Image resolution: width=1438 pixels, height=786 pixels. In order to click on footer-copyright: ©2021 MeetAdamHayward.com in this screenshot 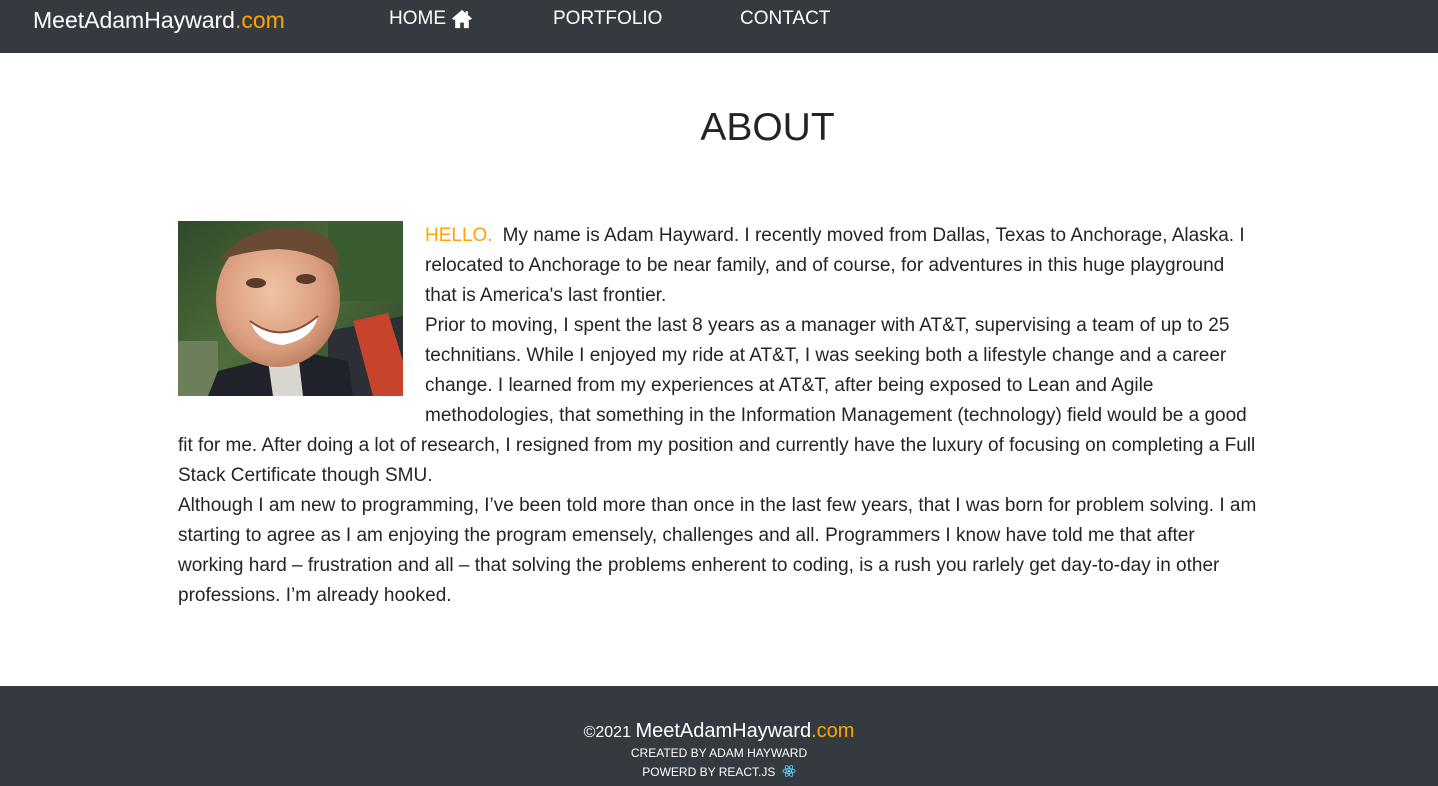, I will do `click(719, 732)`.